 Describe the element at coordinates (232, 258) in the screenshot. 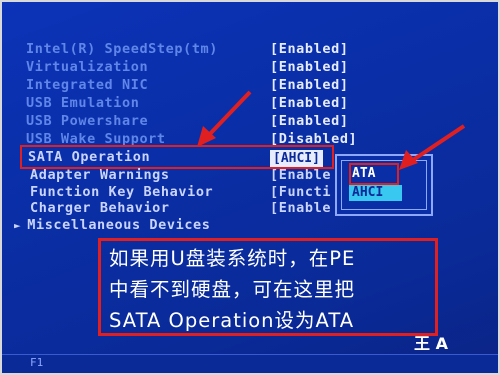

I see `annotation-line-1: 如果用U盘装系统时，在PE` at that location.